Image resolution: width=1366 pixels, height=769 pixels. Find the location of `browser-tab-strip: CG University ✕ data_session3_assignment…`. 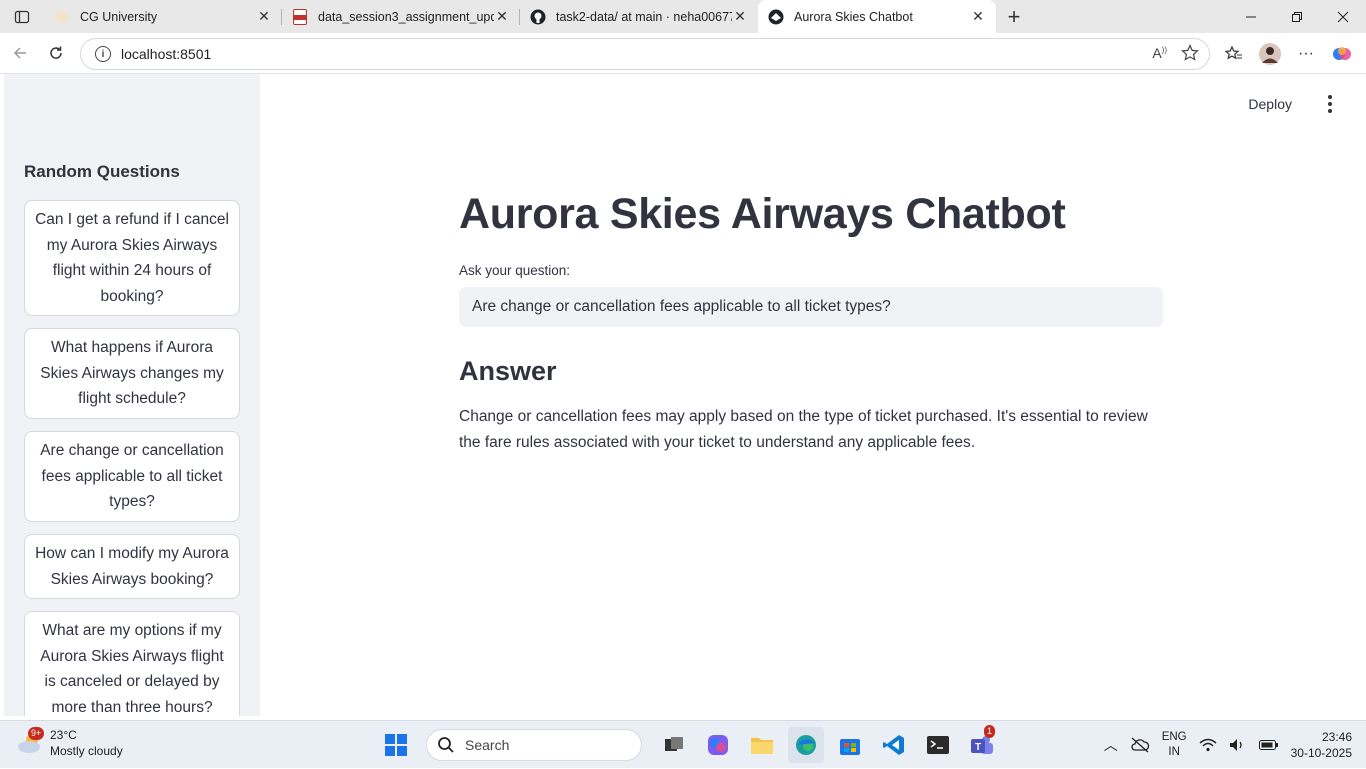

browser-tab-strip: CG University ✕ data_session3_assignment… is located at coordinates (683, 16).